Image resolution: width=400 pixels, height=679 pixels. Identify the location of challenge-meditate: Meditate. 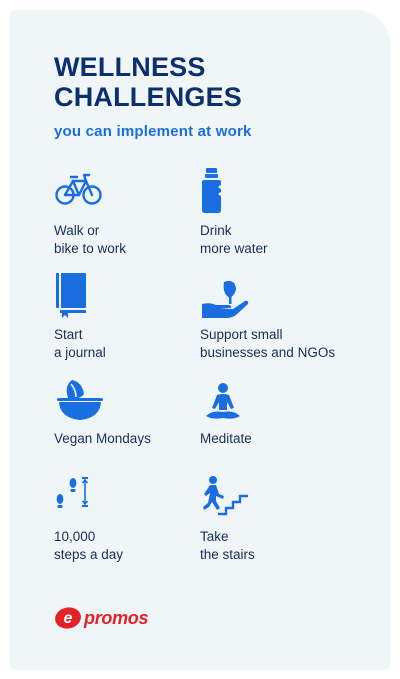
(285, 412).